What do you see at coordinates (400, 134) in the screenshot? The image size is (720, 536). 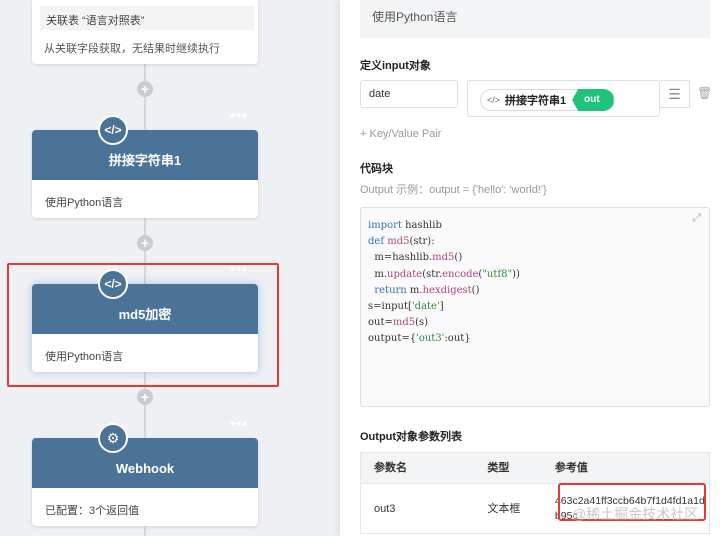 I see `add-key-value-button: + Key/Value Pair` at bounding box center [400, 134].